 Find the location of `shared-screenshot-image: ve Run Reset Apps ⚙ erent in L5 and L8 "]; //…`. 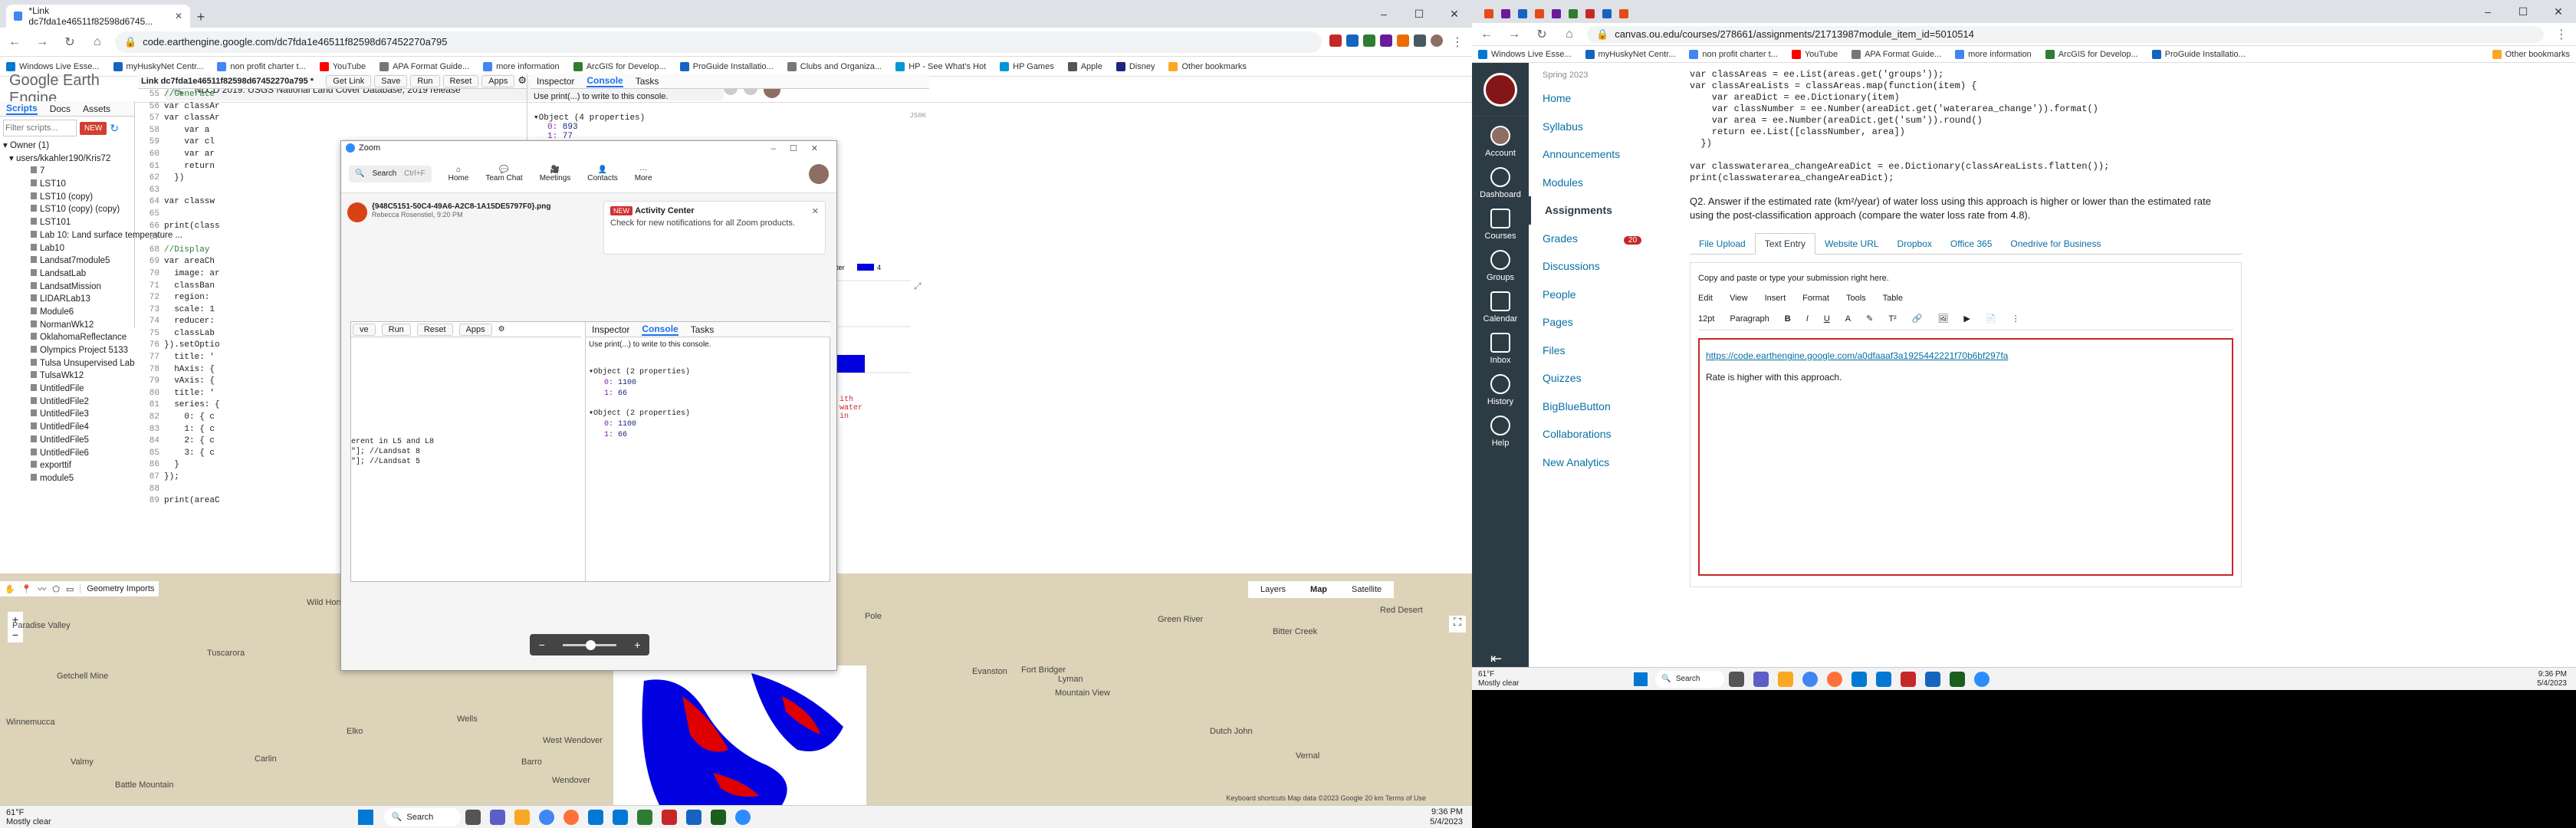

shared-screenshot-image: ve Run Reset Apps ⚙ erent in L5 and L8 "]; //… is located at coordinates (590, 452).